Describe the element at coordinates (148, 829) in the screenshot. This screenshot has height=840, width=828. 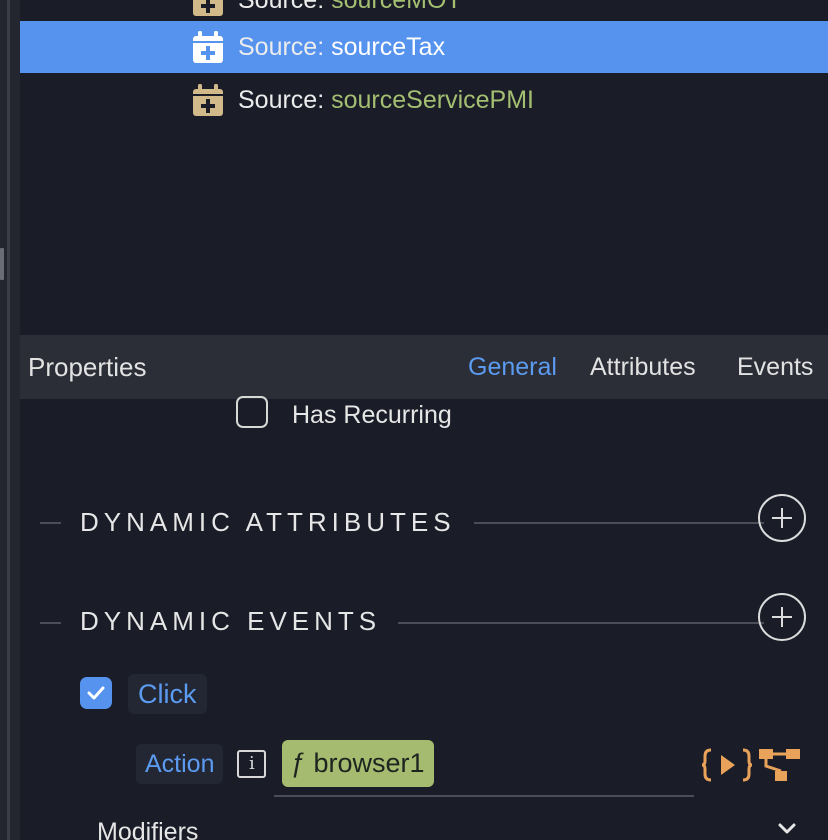
I see `modifiers-label: Modifiers` at that location.